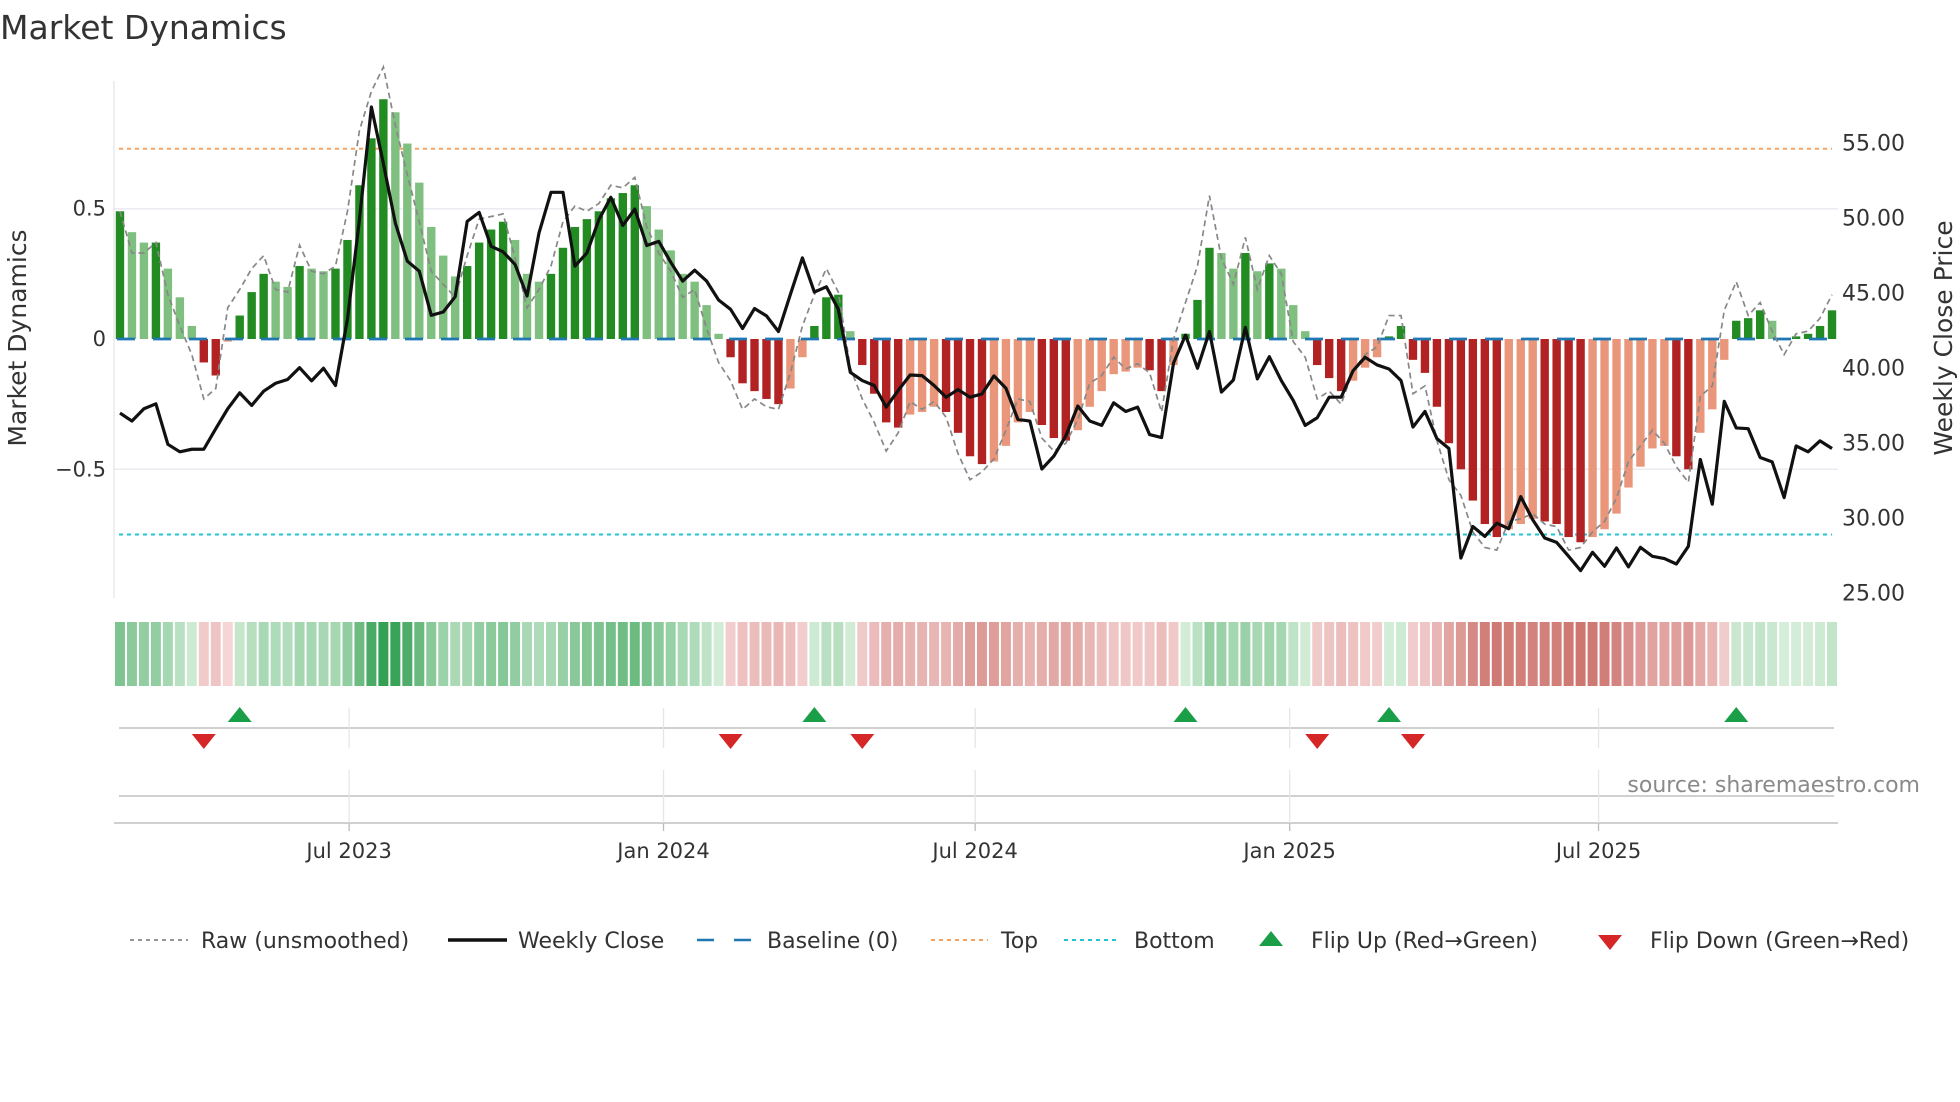 This screenshot has height=1102, width=1960. I want to click on legend-flip-down-label: Flip Down (Green→Red), so click(1779, 941).